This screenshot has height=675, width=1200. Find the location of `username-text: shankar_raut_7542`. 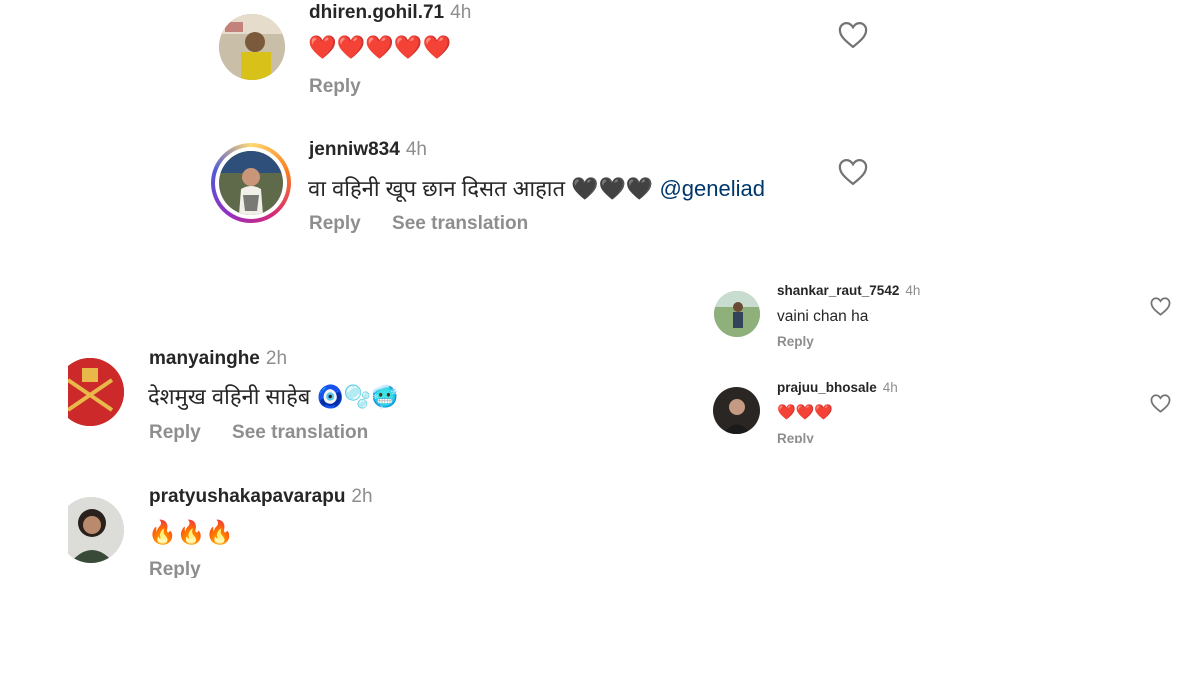

username-text: shankar_raut_7542 is located at coordinates (838, 290).